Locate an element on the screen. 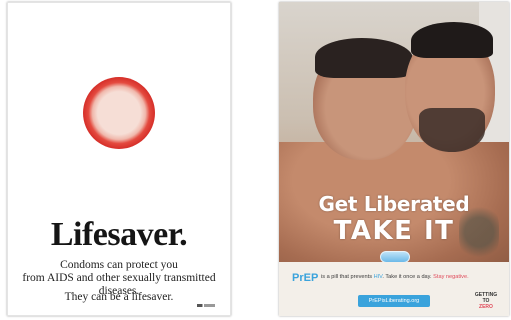  person-right-beard is located at coordinates (452, 130).